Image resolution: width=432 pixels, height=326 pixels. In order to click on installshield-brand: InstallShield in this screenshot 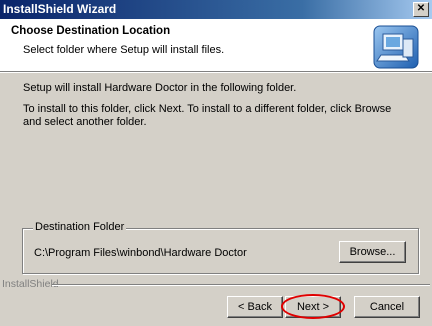, I will do `click(30, 284)`.